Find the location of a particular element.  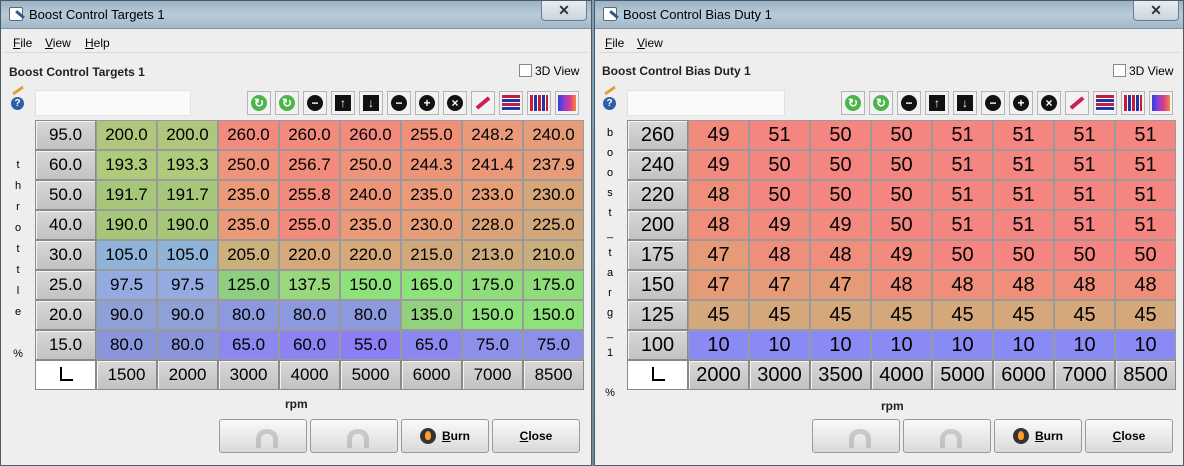

column-header: 4000 is located at coordinates (309, 375).